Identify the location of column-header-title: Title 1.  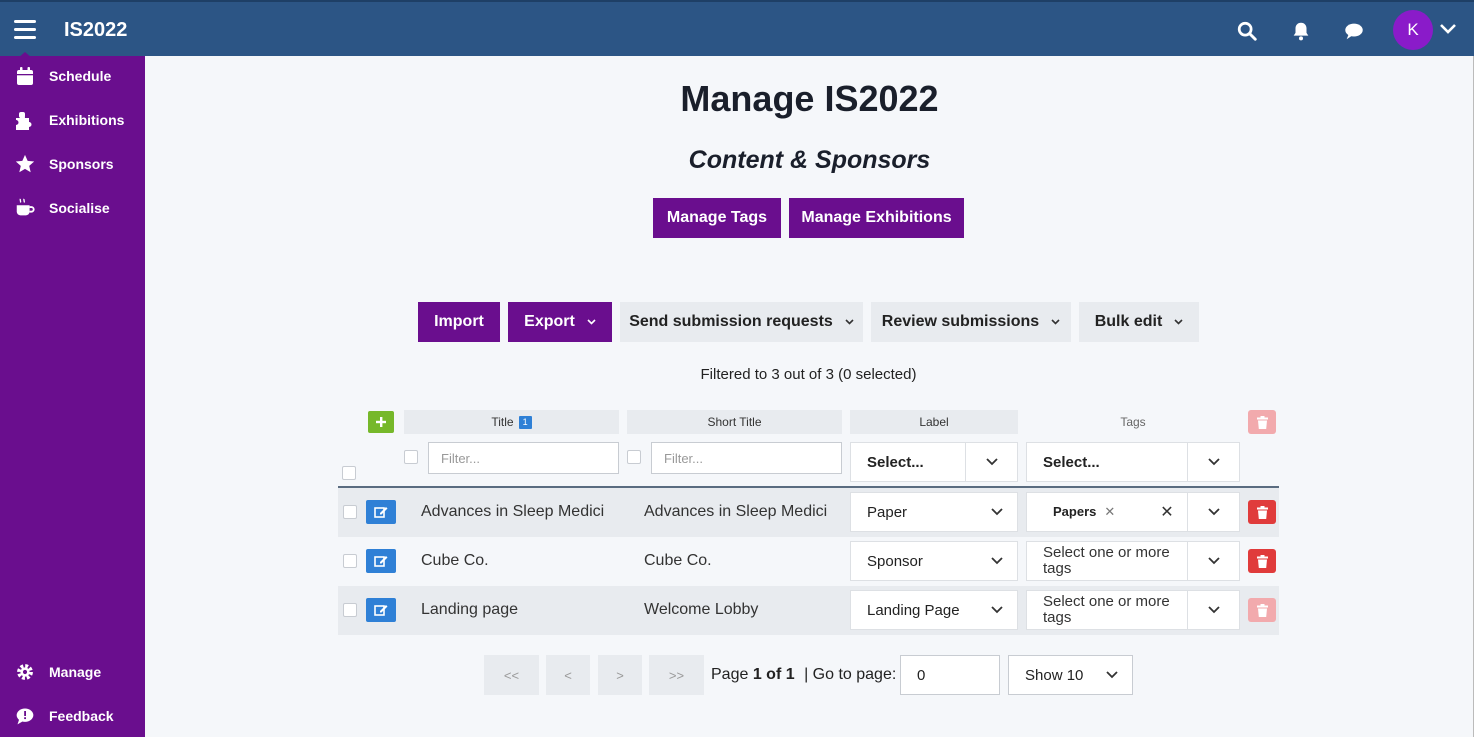
(511, 422).